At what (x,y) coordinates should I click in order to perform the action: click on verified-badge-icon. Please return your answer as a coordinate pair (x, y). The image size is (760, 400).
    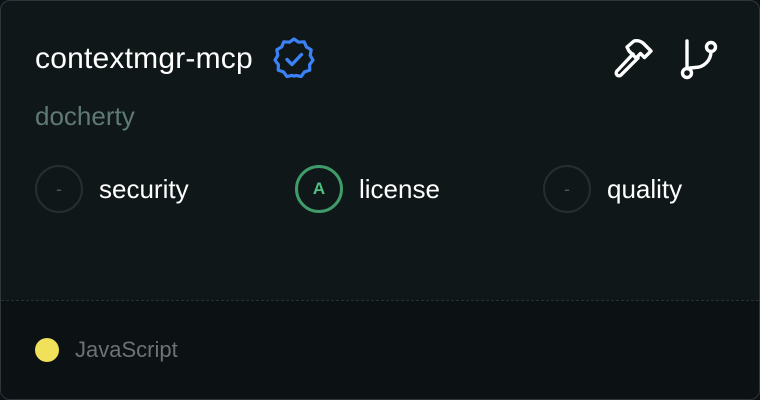
    Looking at the image, I should click on (294, 59).